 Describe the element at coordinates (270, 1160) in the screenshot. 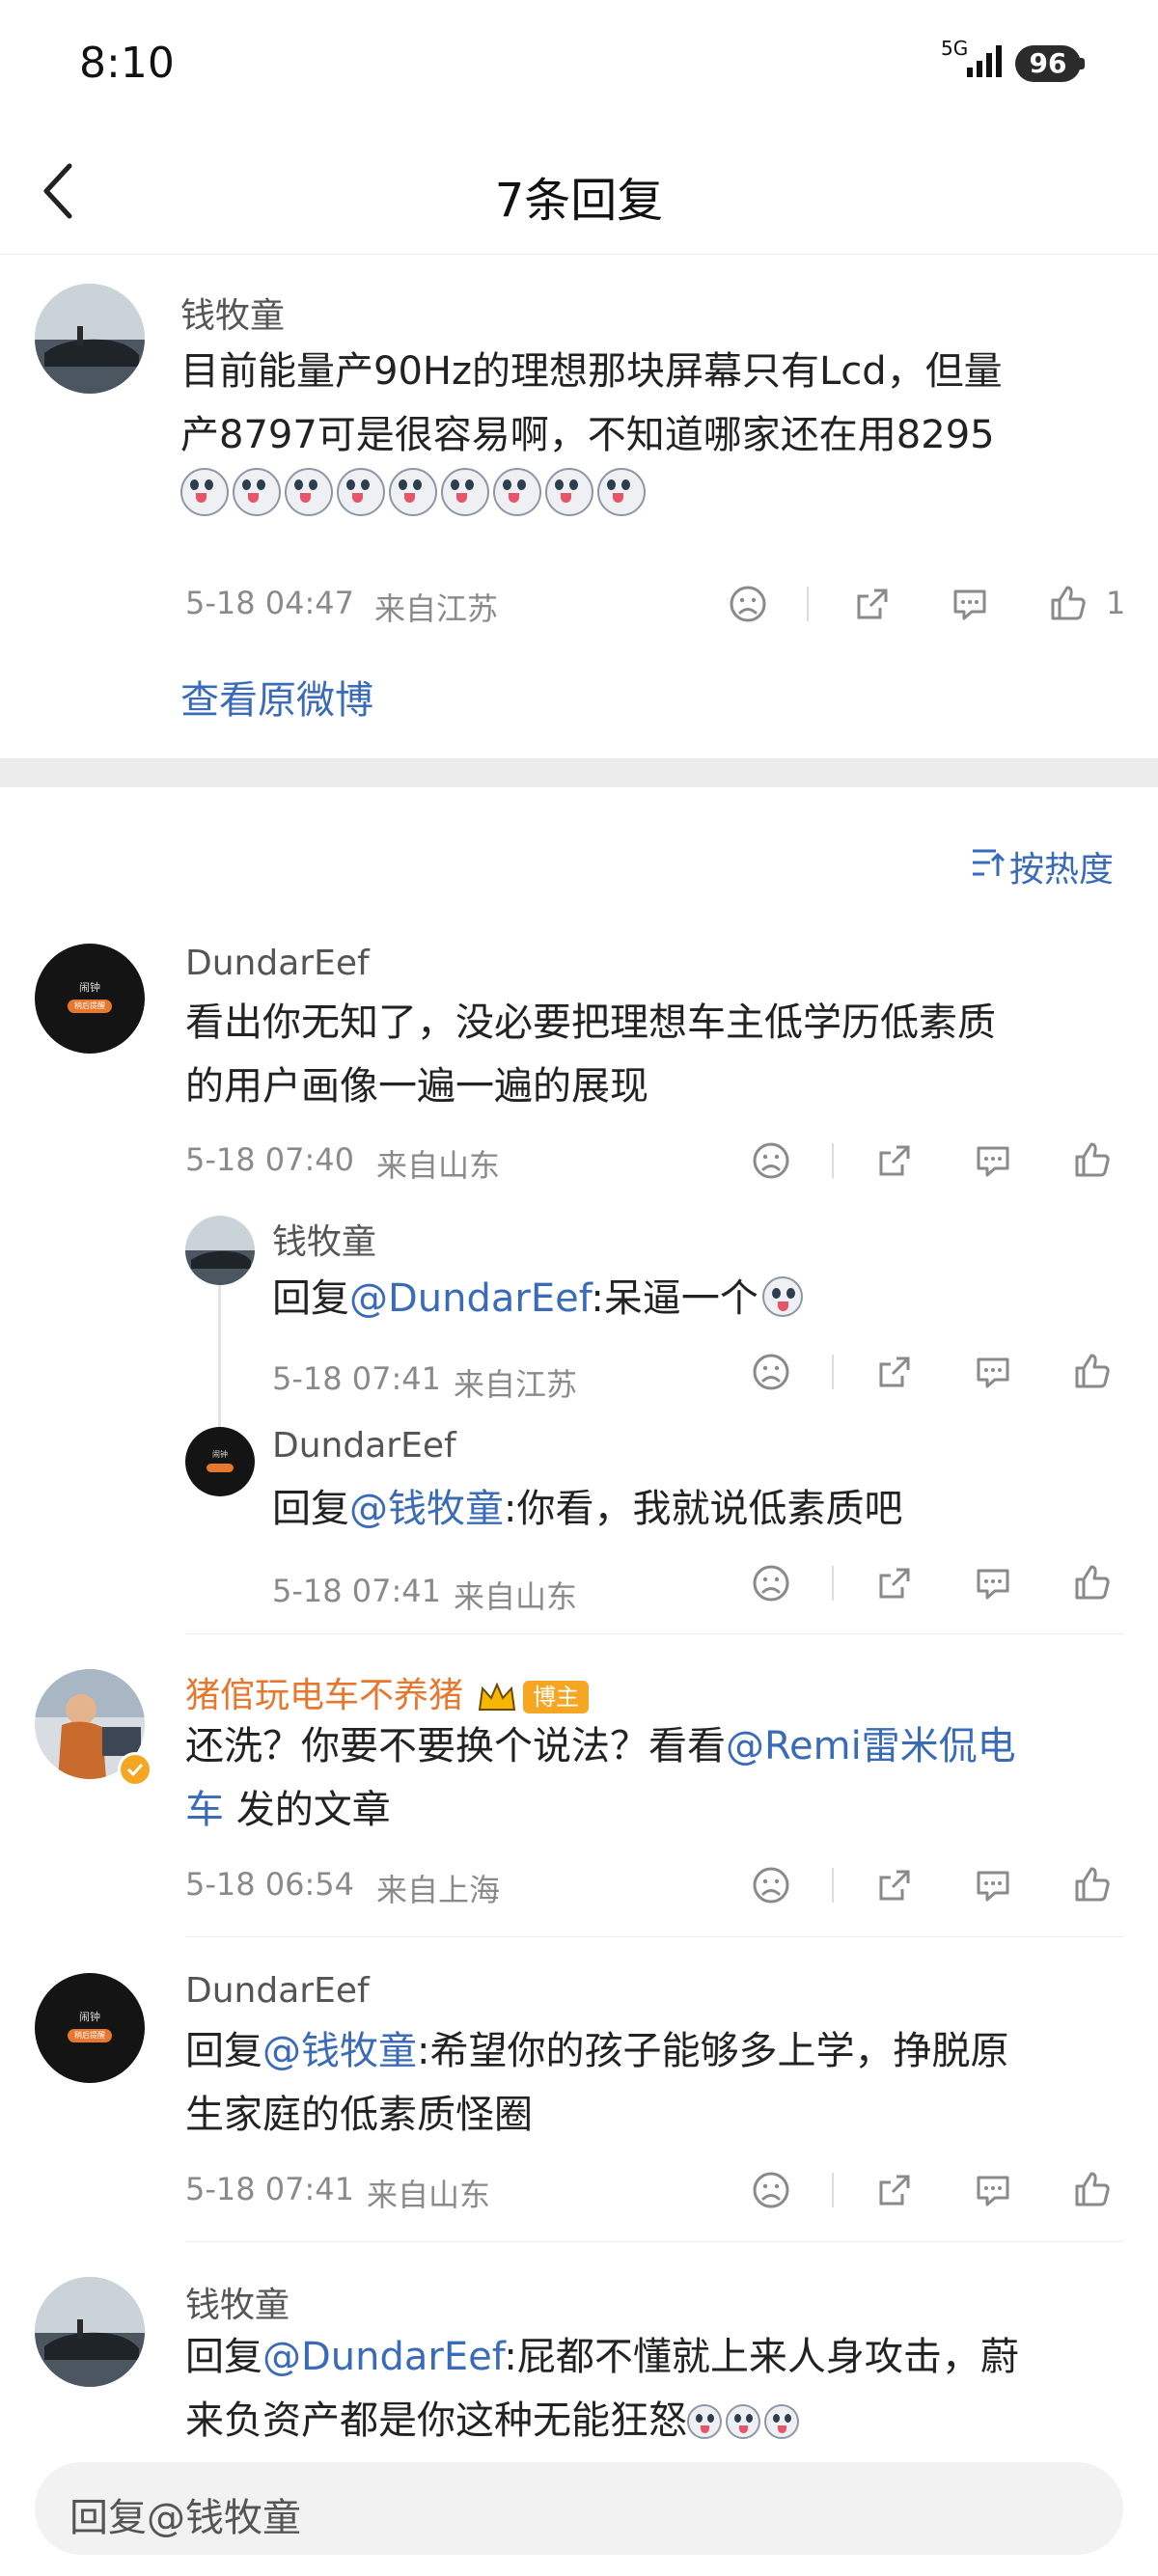

I see `comment-time: 5-18 07:40` at that location.